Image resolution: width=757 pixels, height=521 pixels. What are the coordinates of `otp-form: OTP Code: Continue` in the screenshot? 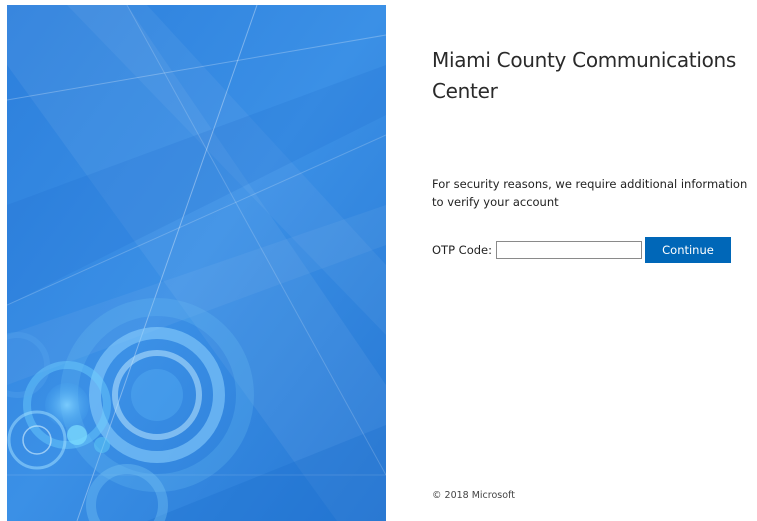 It's located at (581, 250).